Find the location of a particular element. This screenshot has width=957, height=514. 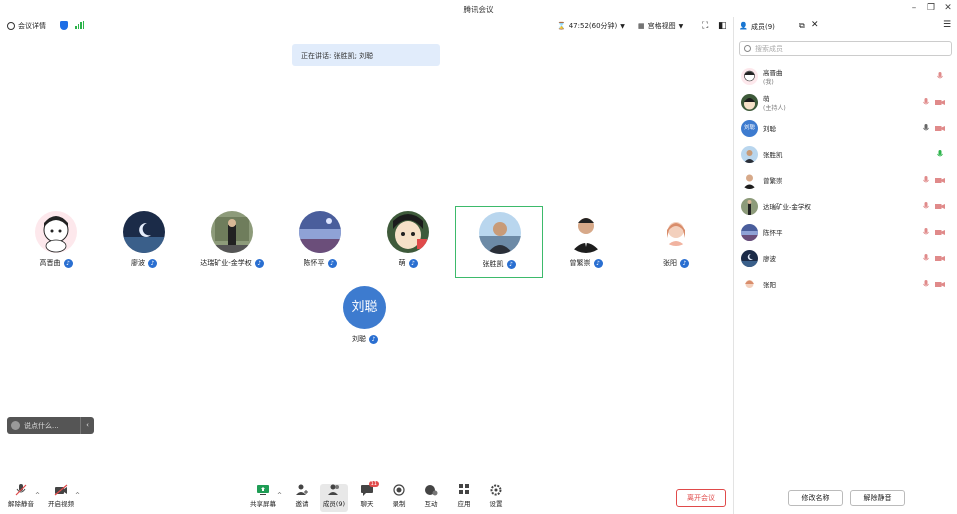

security-shield-icon is located at coordinates (64, 25).